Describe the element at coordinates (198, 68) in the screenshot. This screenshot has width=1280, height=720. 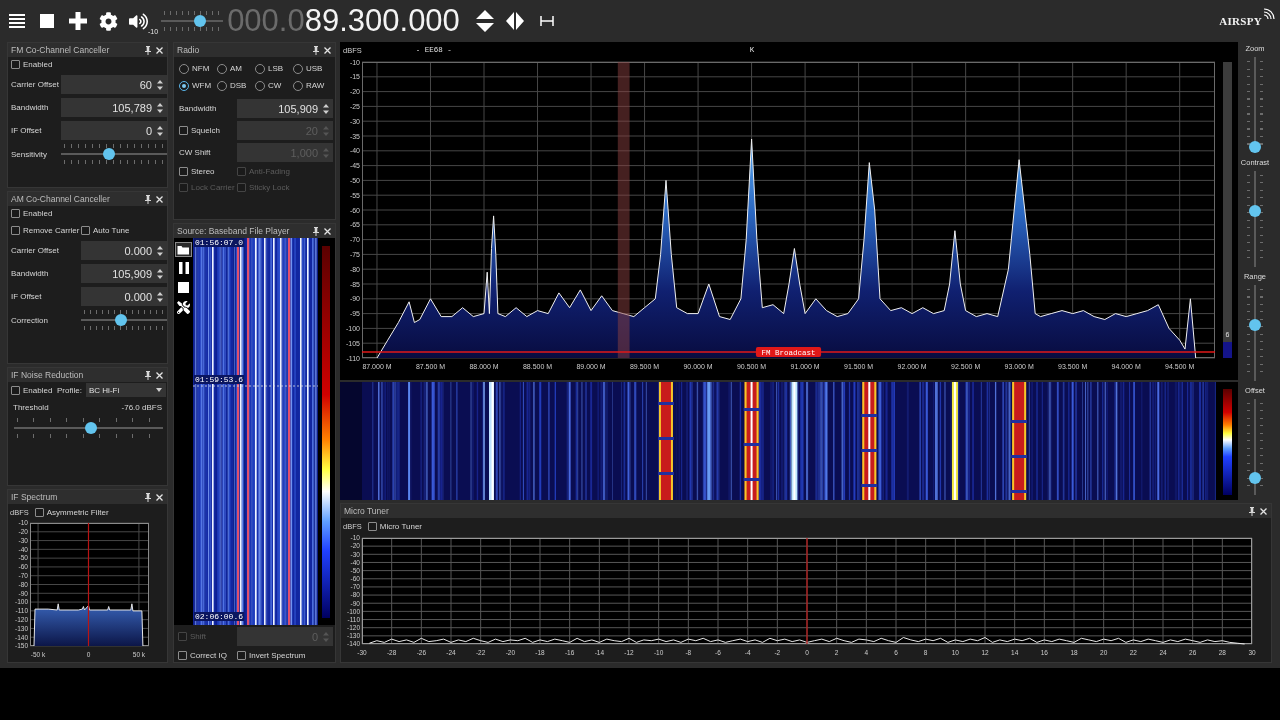
I see `radio-option: NFM` at that location.